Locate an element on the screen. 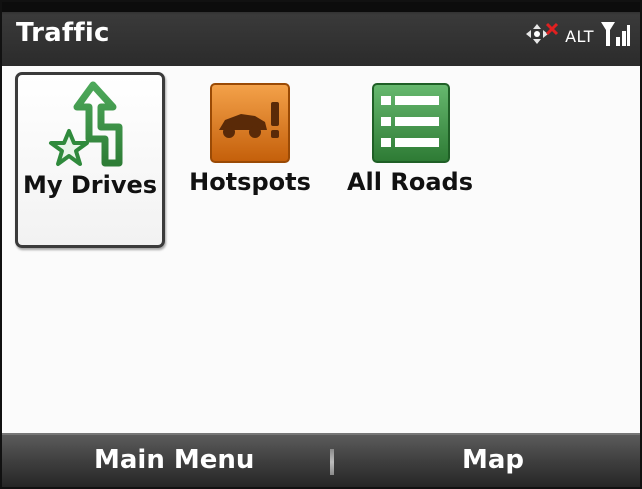 This screenshot has width=642, height=489. status-area: ALT is located at coordinates (576, 36).